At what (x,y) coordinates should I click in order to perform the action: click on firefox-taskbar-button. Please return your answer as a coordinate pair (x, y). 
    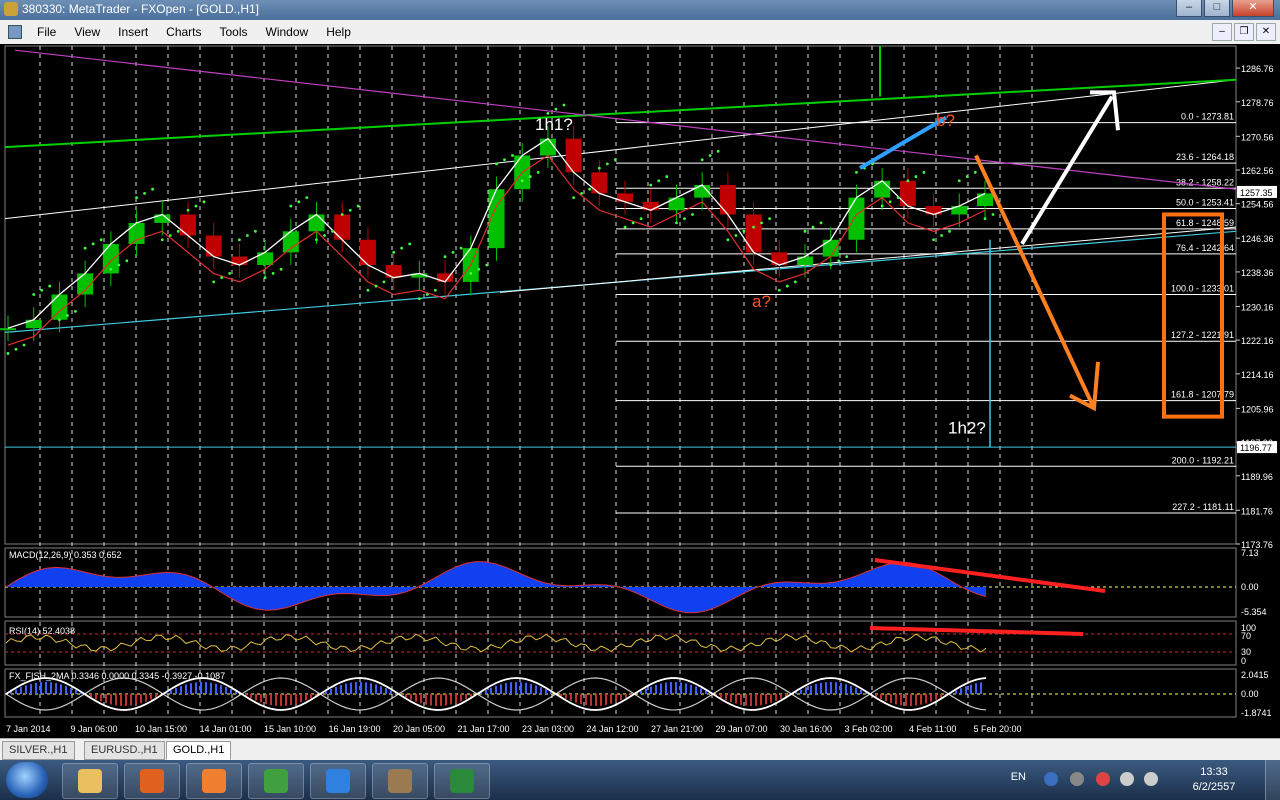
    Looking at the image, I should click on (214, 781).